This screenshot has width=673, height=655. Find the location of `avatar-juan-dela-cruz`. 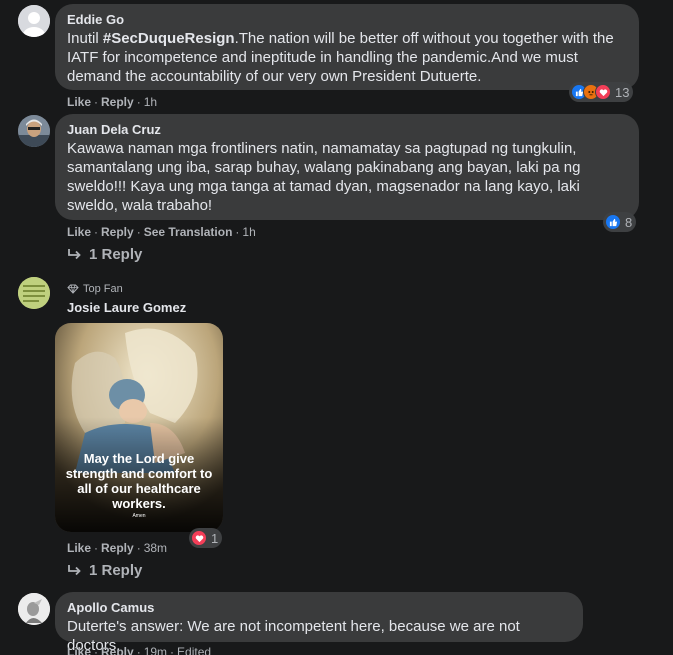

avatar-juan-dela-cruz is located at coordinates (34, 131).